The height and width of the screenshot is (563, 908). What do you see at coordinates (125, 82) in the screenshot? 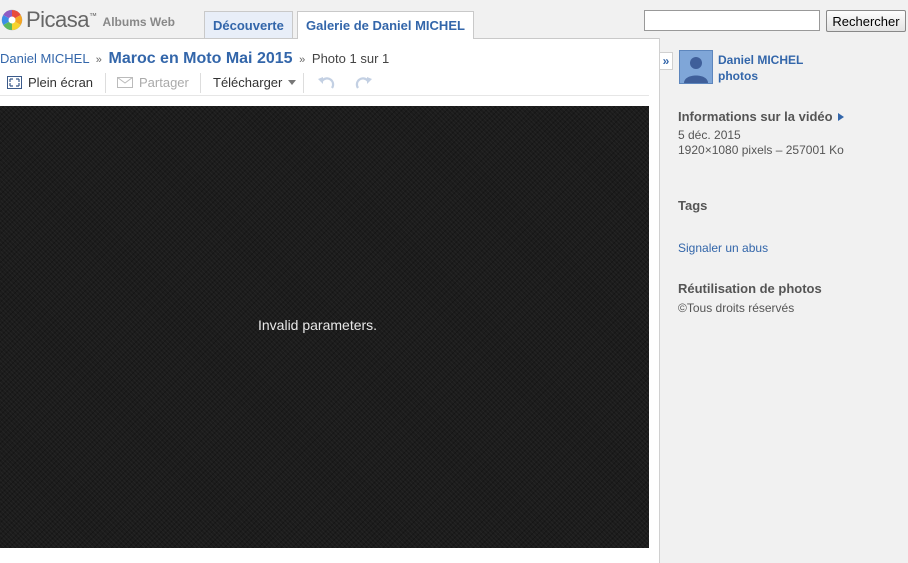
I see `envelope-icon` at bounding box center [125, 82].